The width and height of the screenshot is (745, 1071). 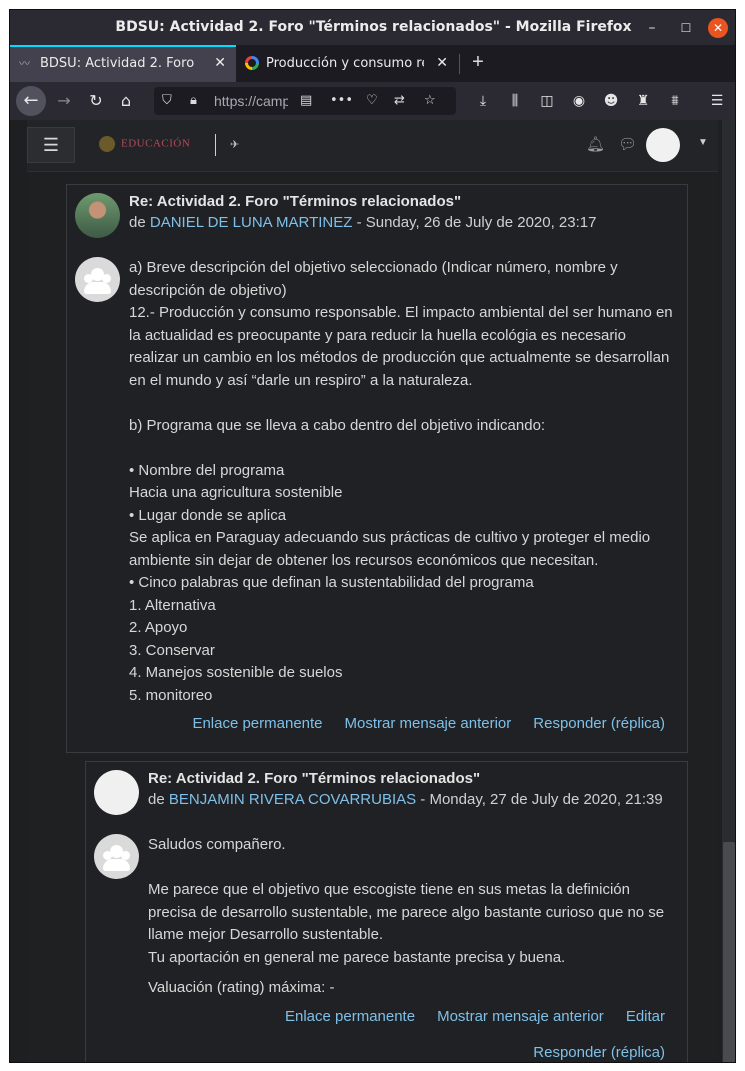 What do you see at coordinates (251, 222) in the screenshot?
I see `author-link: DANIEL DE LUNA MARTINEZ` at bounding box center [251, 222].